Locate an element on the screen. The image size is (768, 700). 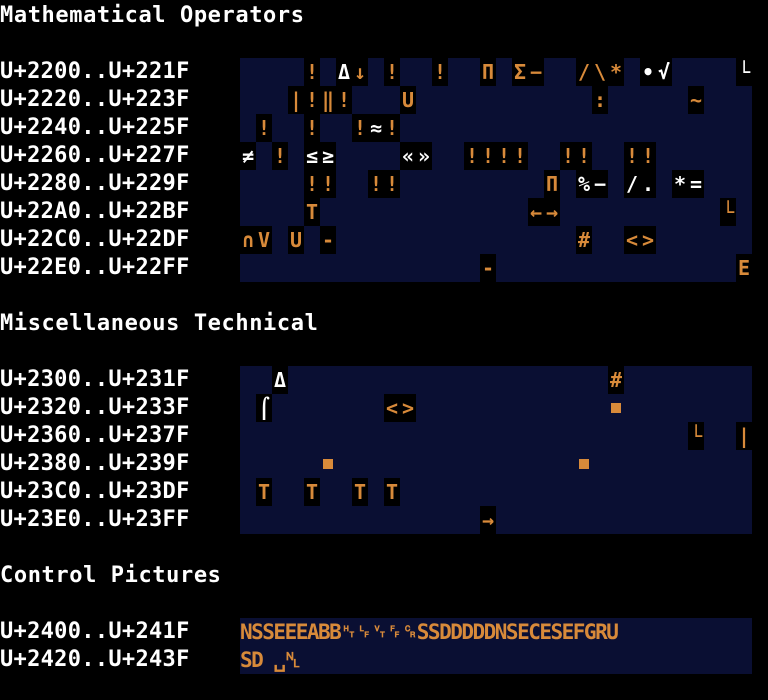
glyph-row: !!! ≈! is located at coordinates (496, 128).